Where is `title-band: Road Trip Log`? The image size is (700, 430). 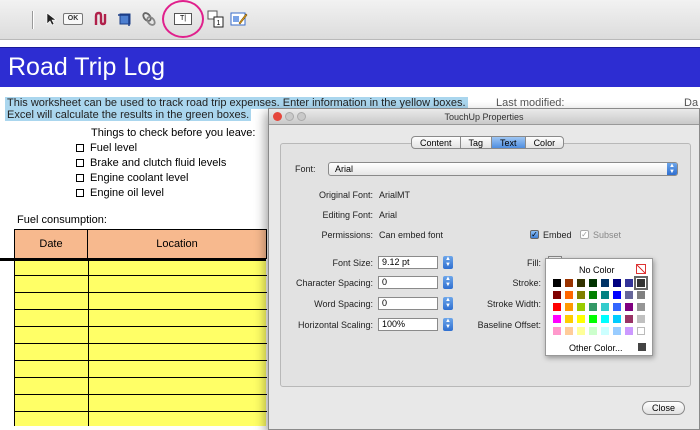
title-band: Road Trip Log is located at coordinates (350, 67).